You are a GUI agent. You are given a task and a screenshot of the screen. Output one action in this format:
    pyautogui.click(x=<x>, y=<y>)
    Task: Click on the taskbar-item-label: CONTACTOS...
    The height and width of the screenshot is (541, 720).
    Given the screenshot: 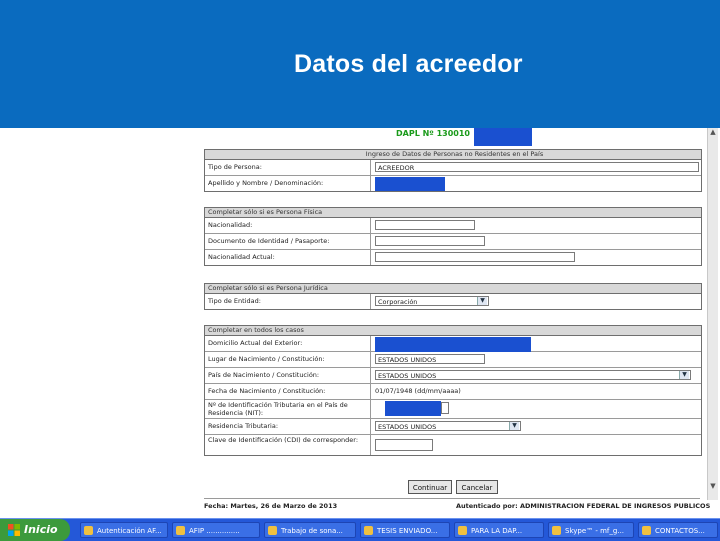 What is the action you would take?
    pyautogui.click(x=680, y=531)
    